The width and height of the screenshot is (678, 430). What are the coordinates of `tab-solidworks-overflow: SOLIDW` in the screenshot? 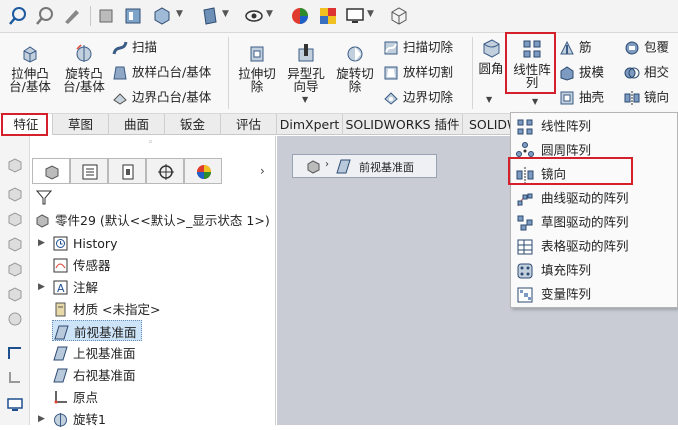 It's located at (487, 124).